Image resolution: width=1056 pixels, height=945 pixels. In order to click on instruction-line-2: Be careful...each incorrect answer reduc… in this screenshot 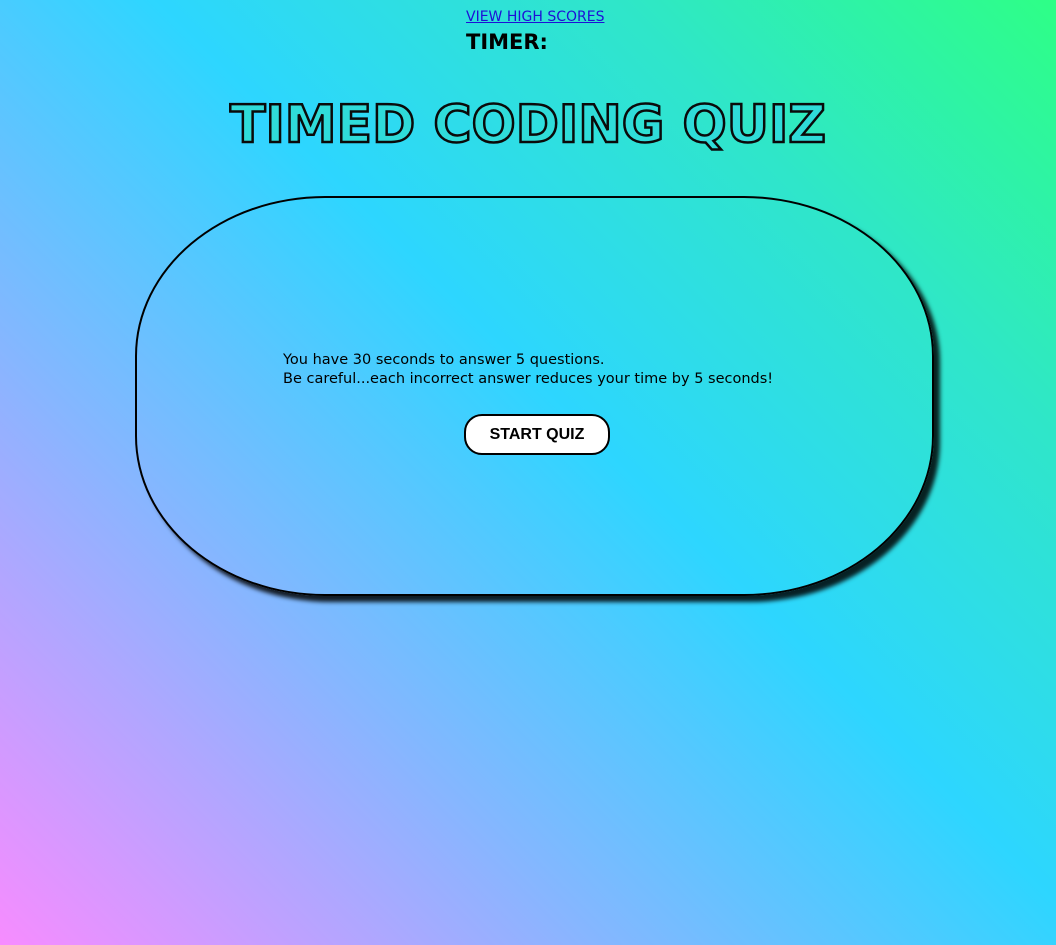, I will do `click(528, 379)`.